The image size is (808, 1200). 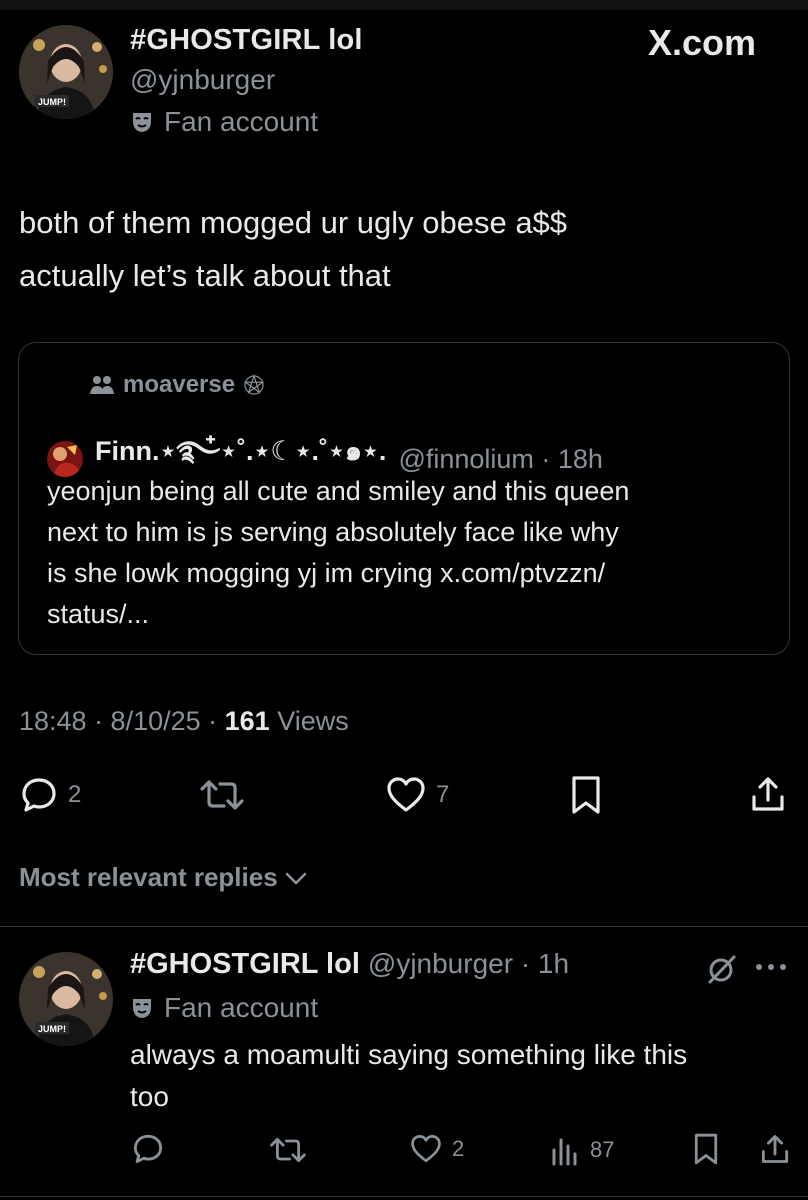 What do you see at coordinates (468, 964) in the screenshot?
I see `reply-handle-time: @yjnburger · 1h` at bounding box center [468, 964].